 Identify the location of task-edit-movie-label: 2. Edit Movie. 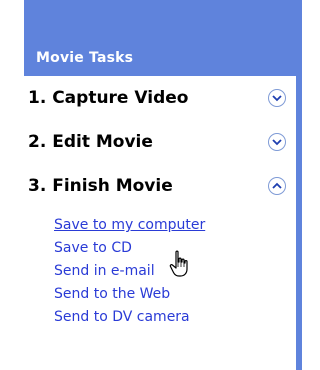
(90, 142).